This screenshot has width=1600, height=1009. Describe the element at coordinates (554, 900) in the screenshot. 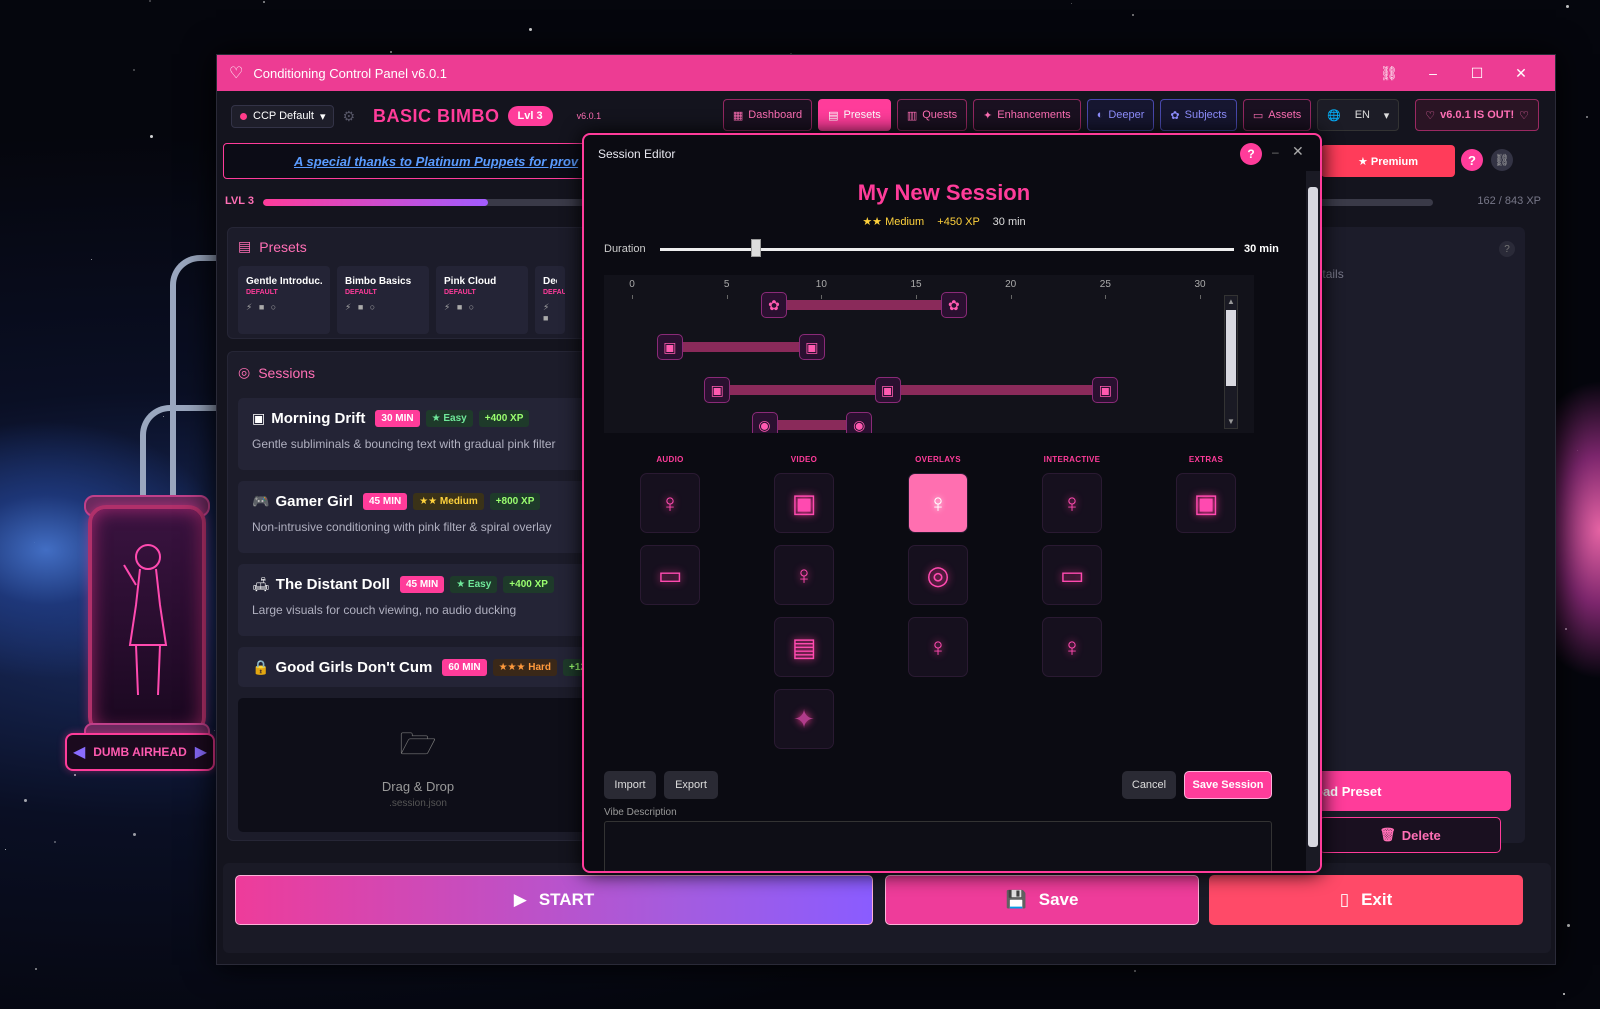

I see `start-button: ▶ START` at that location.